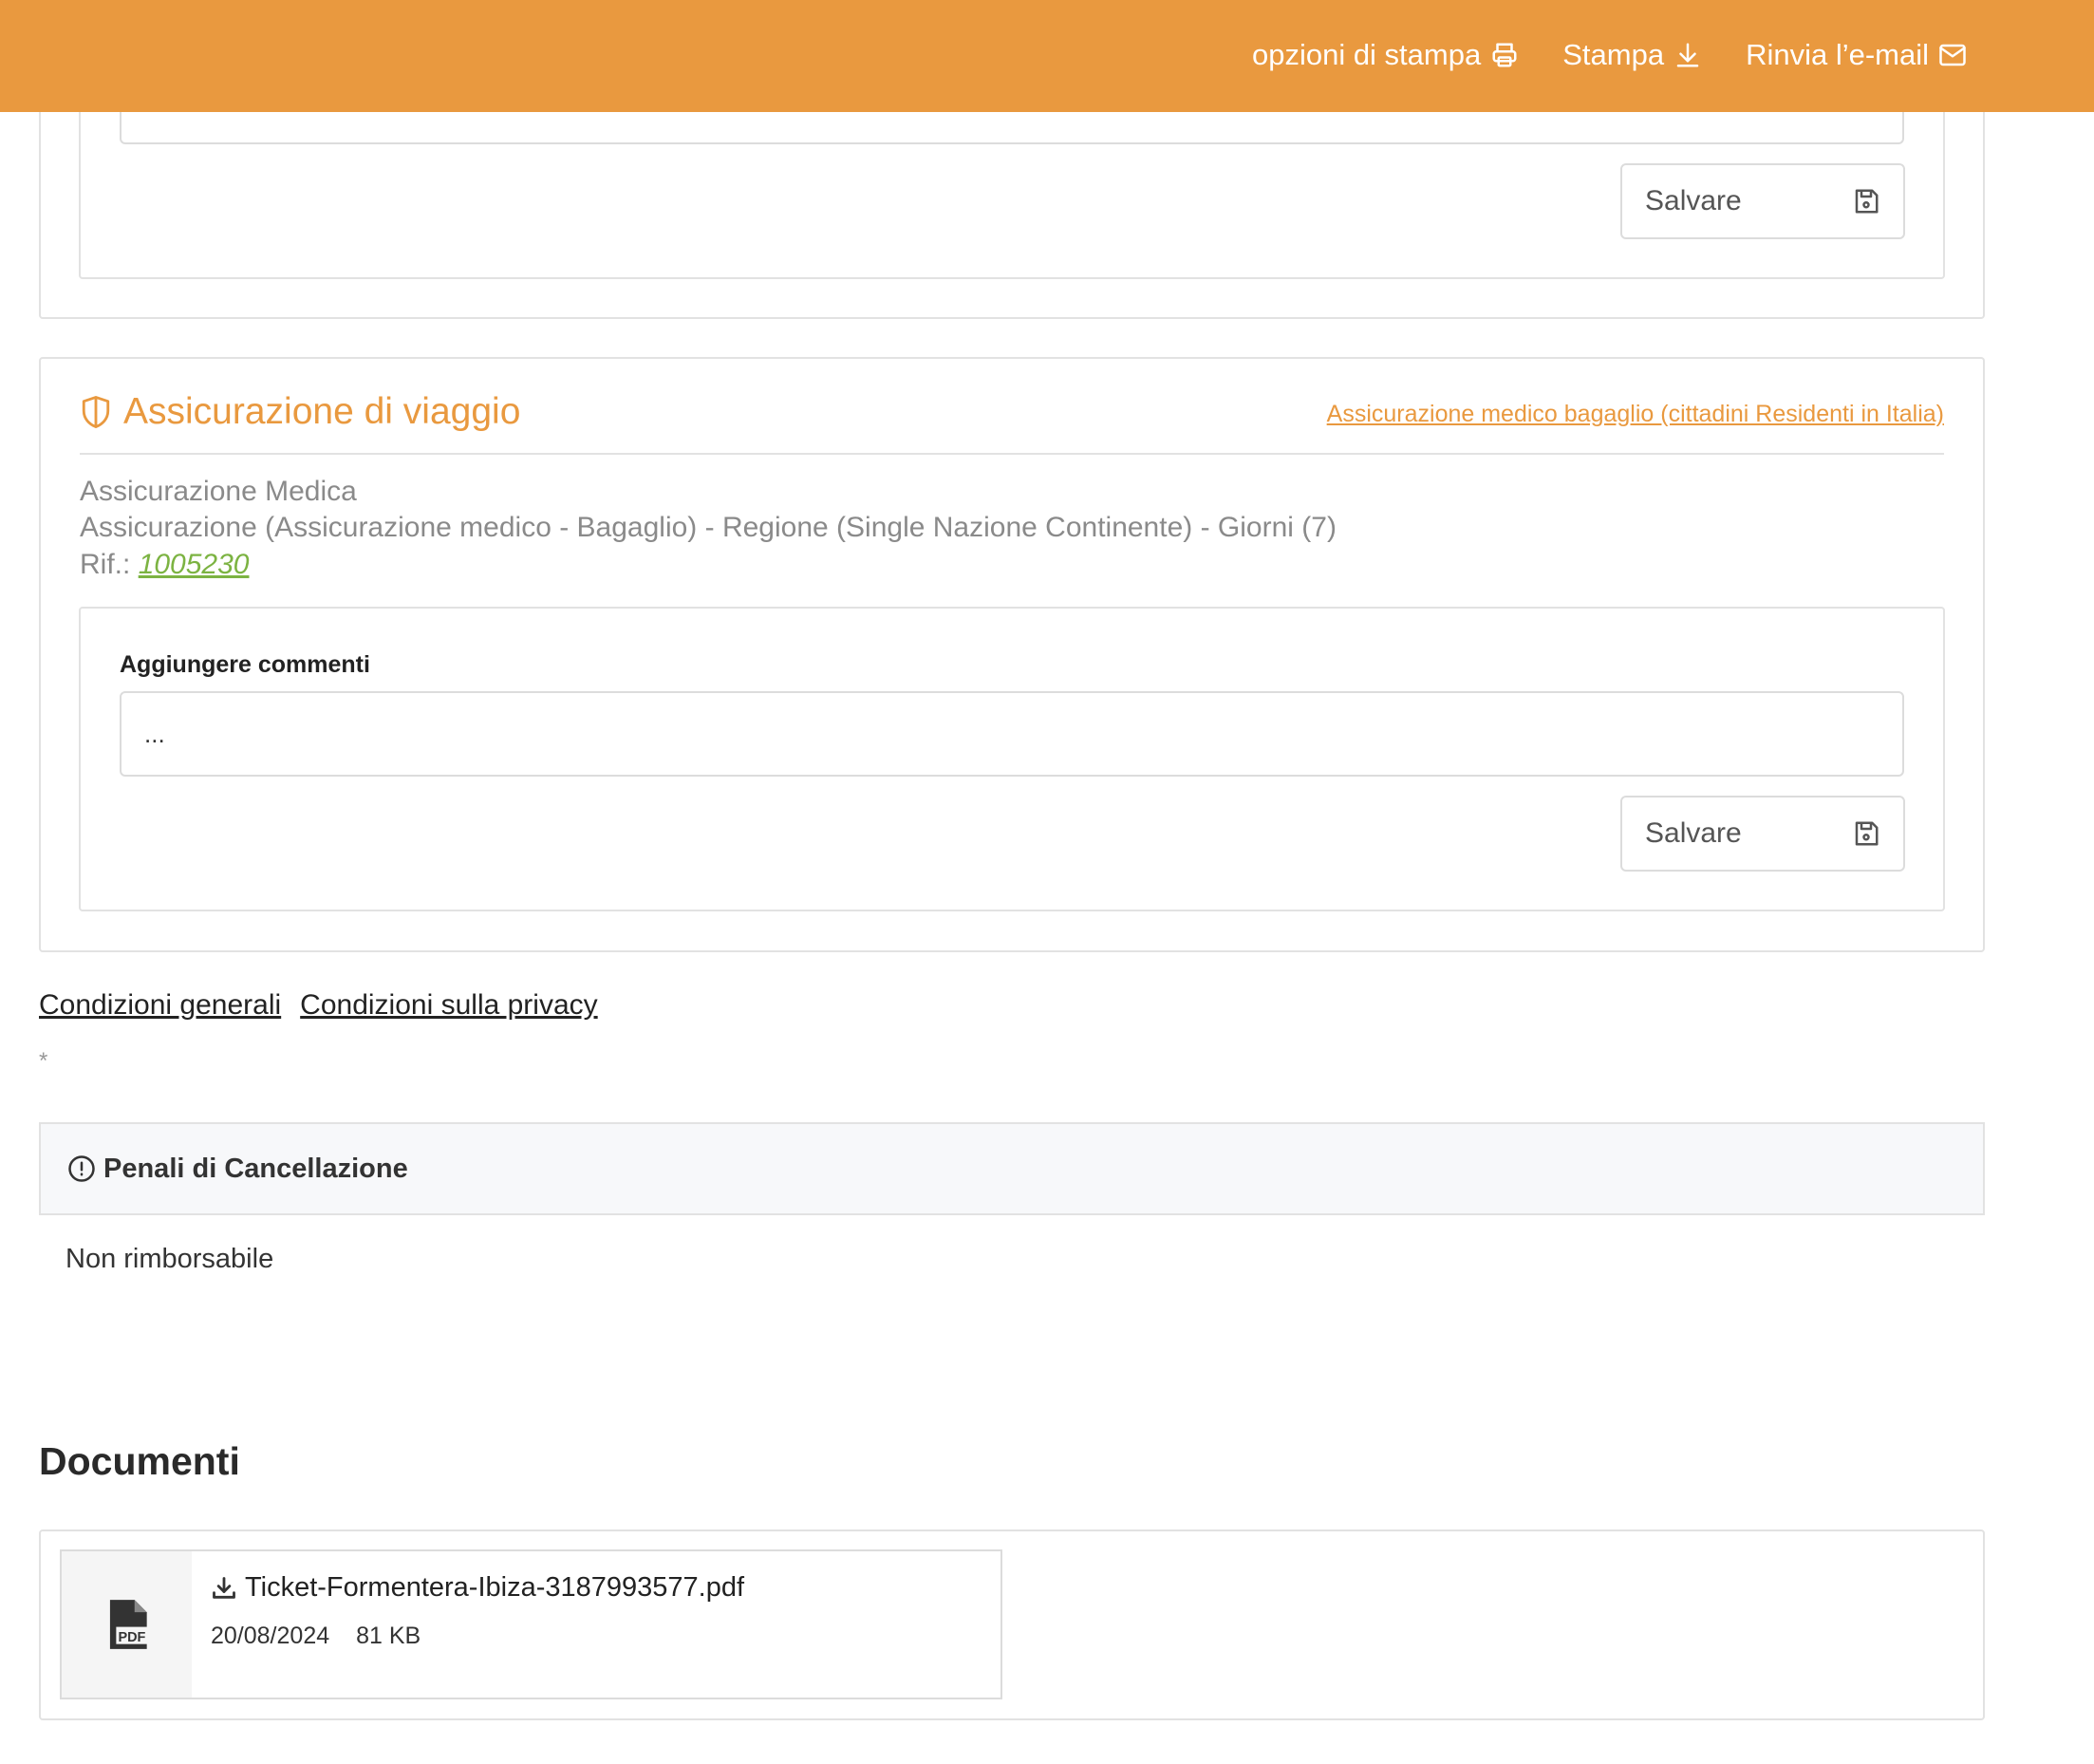 This screenshot has width=2094, height=1764. Describe the element at coordinates (270, 1636) in the screenshot. I see `document-date: 20/08/2024` at that location.